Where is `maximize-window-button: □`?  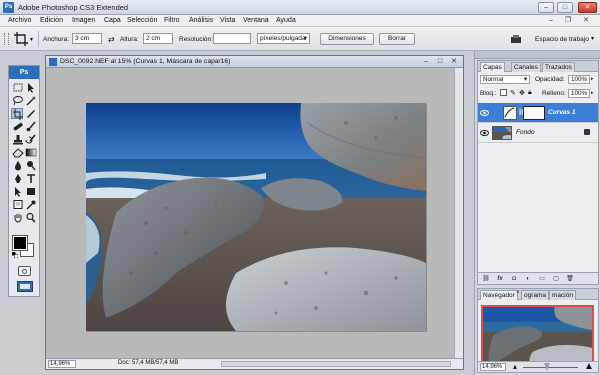
maximize-window-button: □ is located at coordinates (565, 7).